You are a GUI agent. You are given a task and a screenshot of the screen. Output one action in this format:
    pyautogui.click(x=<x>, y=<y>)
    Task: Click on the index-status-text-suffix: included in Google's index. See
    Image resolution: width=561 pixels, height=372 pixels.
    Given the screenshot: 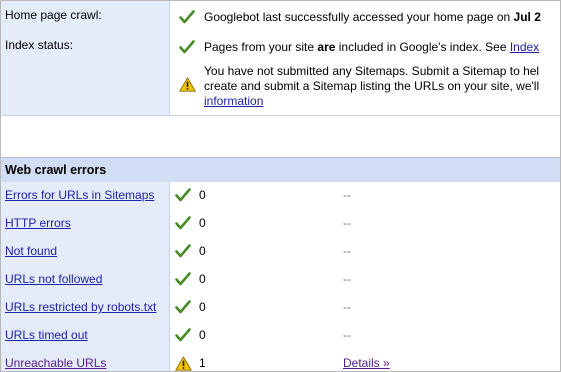 What is the action you would take?
    pyautogui.click(x=422, y=47)
    